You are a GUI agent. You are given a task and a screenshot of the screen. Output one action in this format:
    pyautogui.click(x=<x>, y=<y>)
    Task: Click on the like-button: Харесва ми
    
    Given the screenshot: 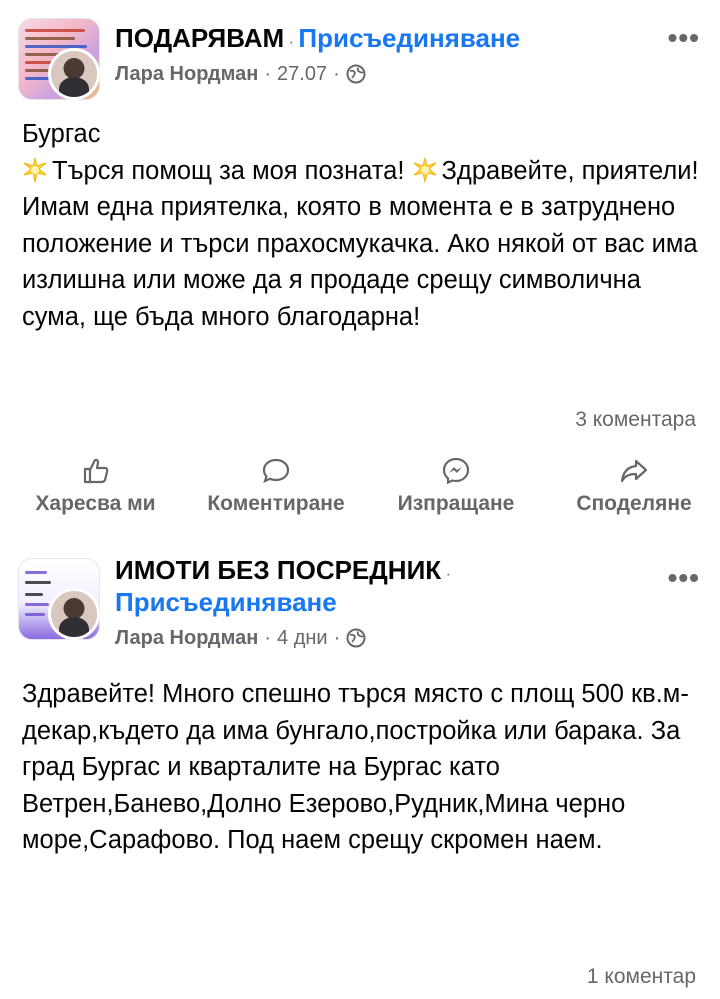 What is the action you would take?
    pyautogui.click(x=95, y=486)
    